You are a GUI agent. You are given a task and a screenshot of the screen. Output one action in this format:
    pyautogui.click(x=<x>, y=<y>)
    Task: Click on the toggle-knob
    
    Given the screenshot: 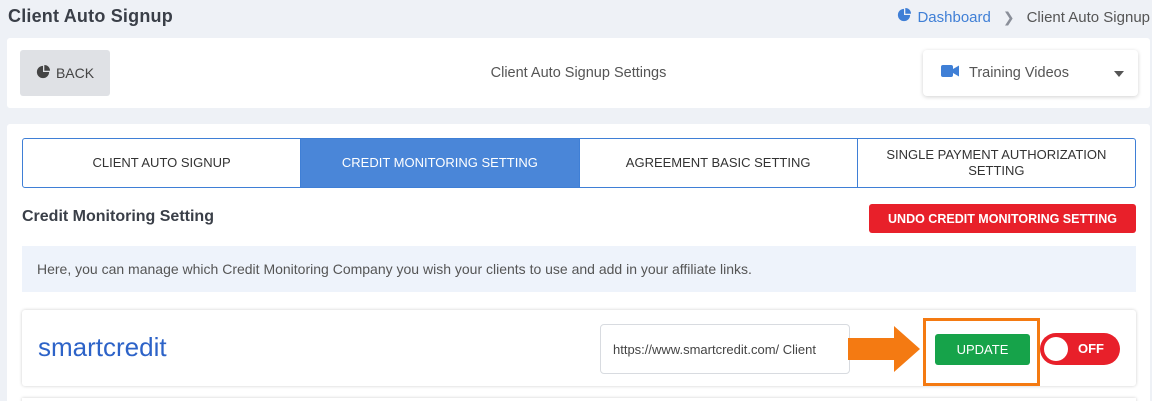 What is the action you would take?
    pyautogui.click(x=1056, y=349)
    